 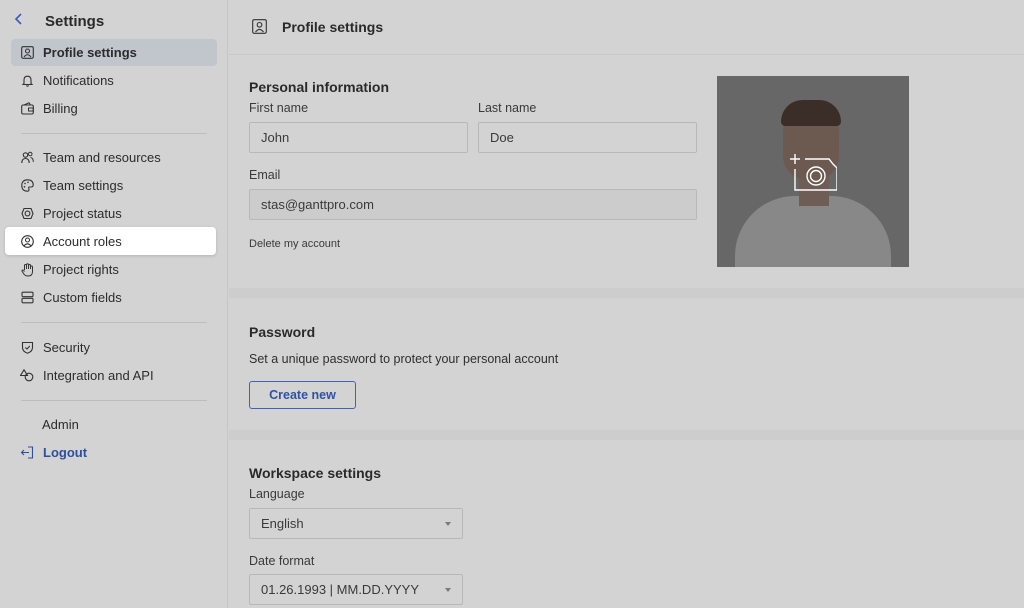 What do you see at coordinates (81, 269) in the screenshot?
I see `sidebar-item-label: Project rights` at bounding box center [81, 269].